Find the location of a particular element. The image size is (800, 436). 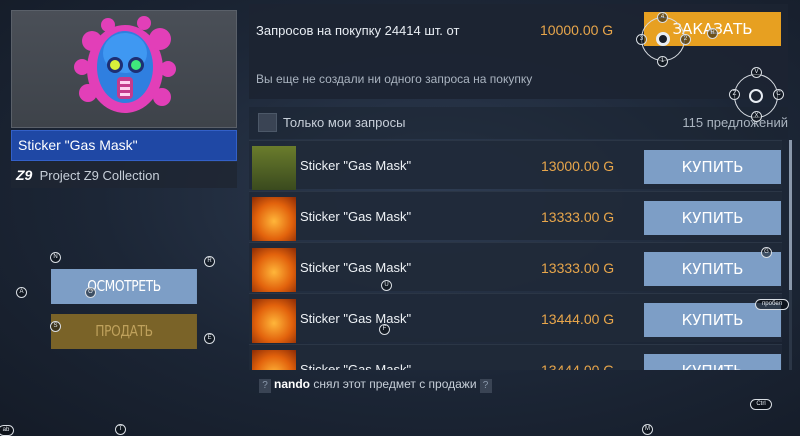

hint-f-icon: F is located at coordinates (384, 329).